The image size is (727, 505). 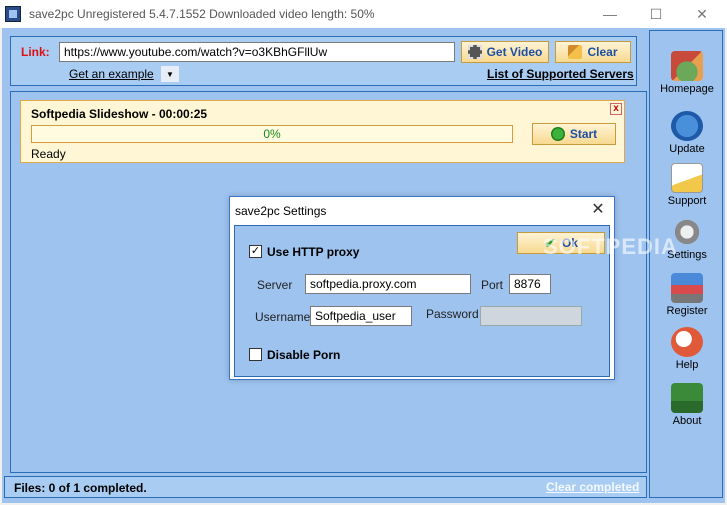 I want to click on sidebar-item-label: Support, so click(x=687, y=201).